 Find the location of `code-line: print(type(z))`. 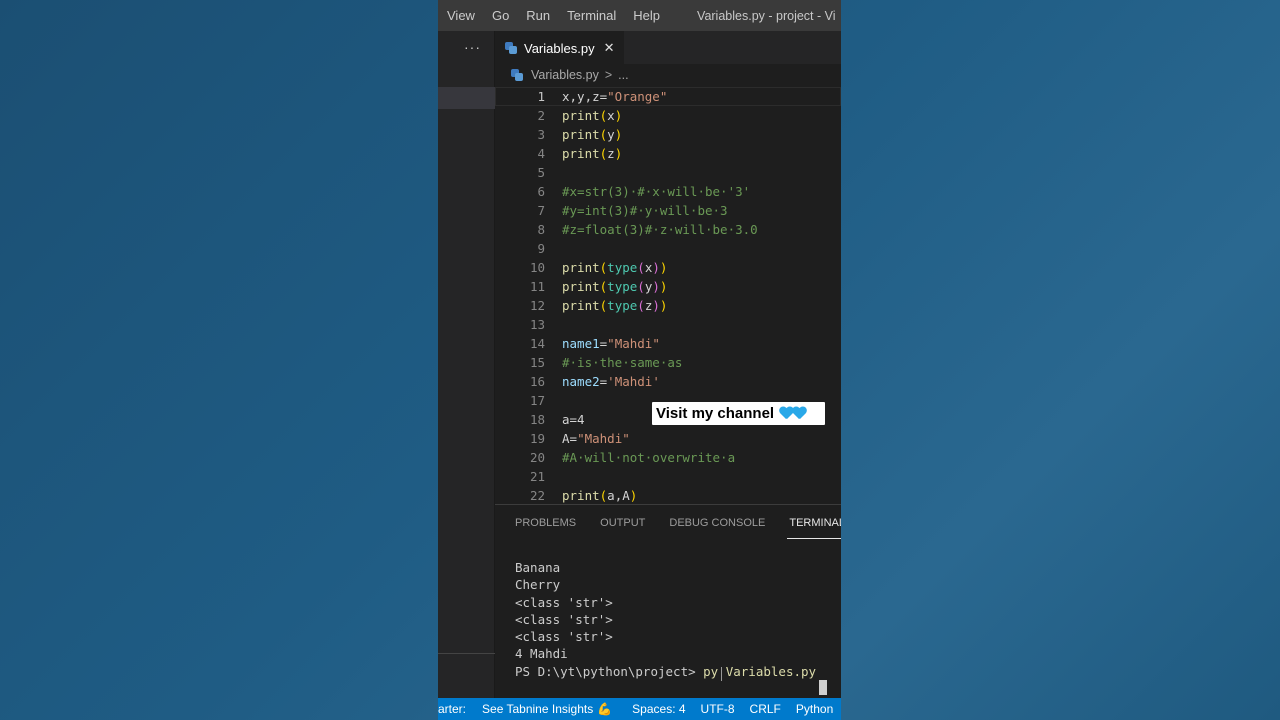

code-line: print(type(z)) is located at coordinates (614, 305).